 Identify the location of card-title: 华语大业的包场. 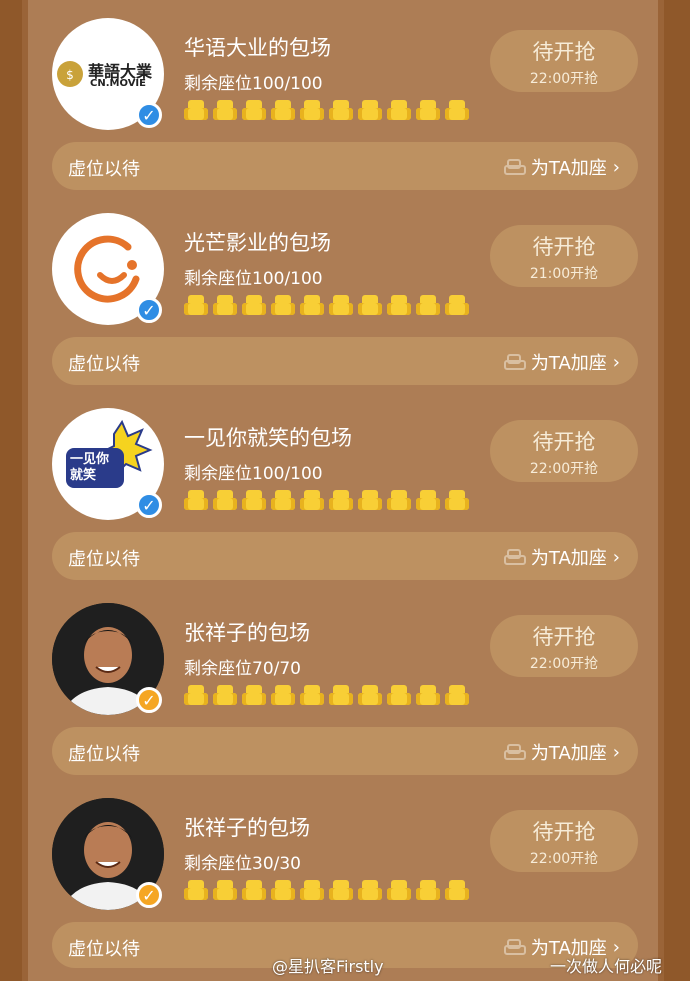
(257, 48).